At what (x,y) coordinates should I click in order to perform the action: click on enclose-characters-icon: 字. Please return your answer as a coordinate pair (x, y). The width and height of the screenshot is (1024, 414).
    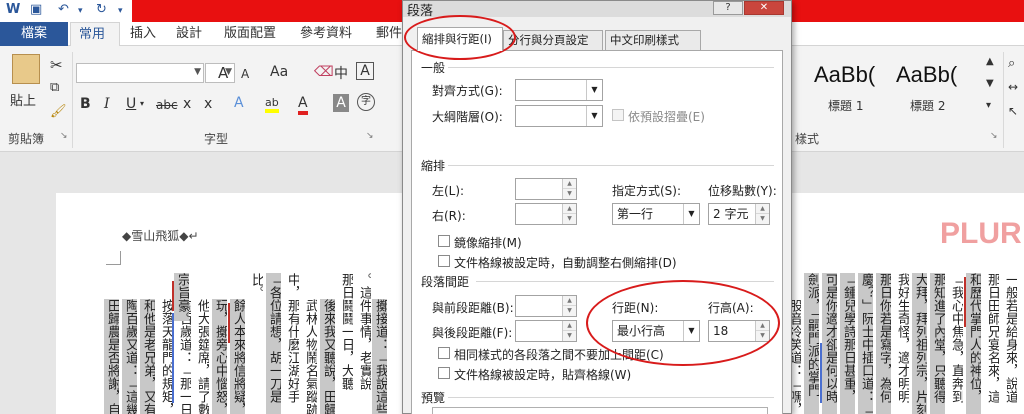
    Looking at the image, I should click on (366, 102).